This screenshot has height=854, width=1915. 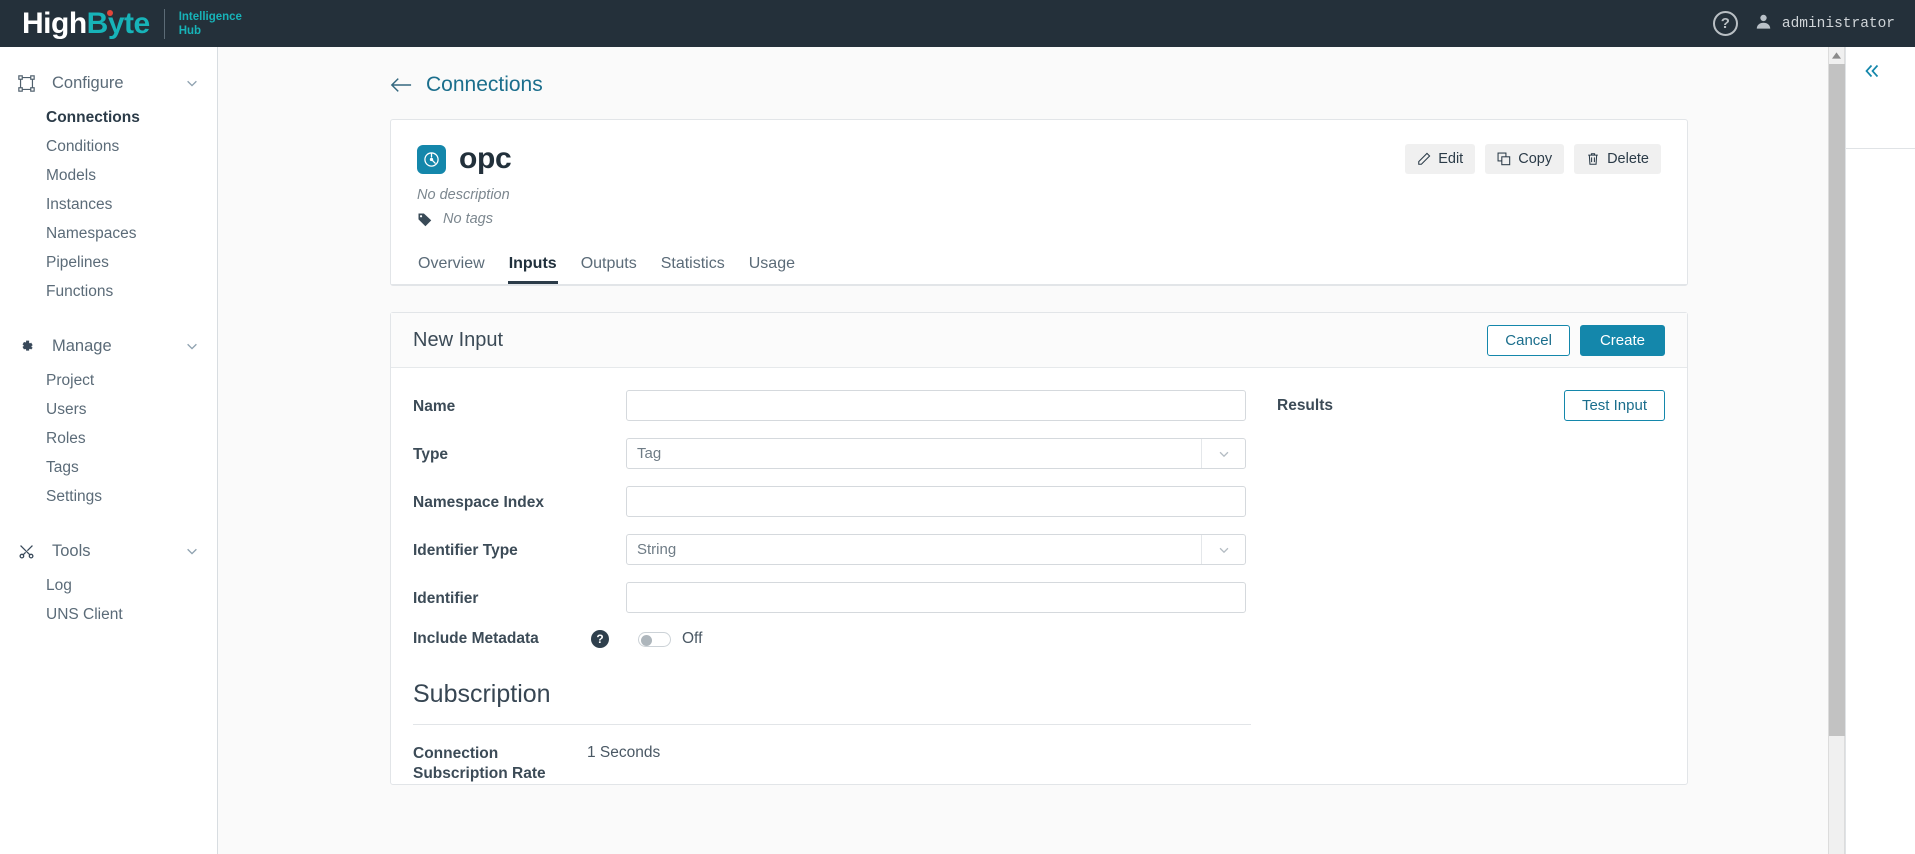 I want to click on connection-tabs: Overview Inputs Outputs Statistics Usage, so click(x=1039, y=263).